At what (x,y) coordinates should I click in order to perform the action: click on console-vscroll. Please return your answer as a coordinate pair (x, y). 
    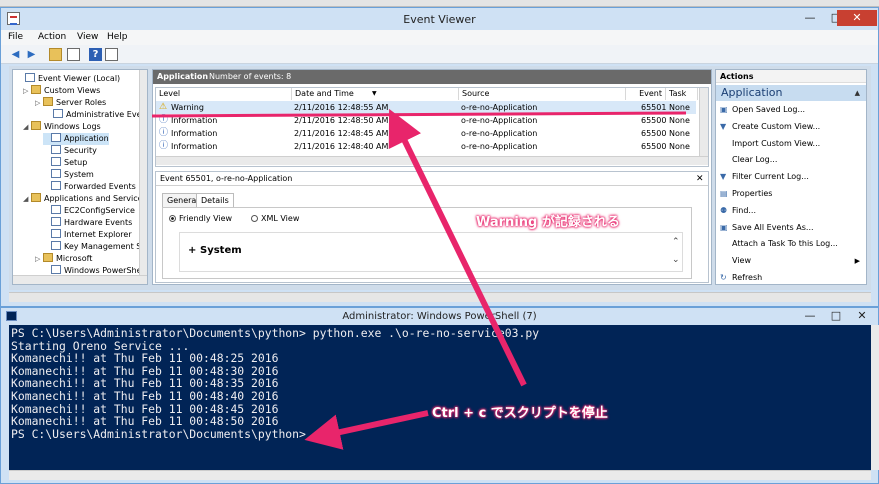
    Looking at the image, I should click on (875, 397).